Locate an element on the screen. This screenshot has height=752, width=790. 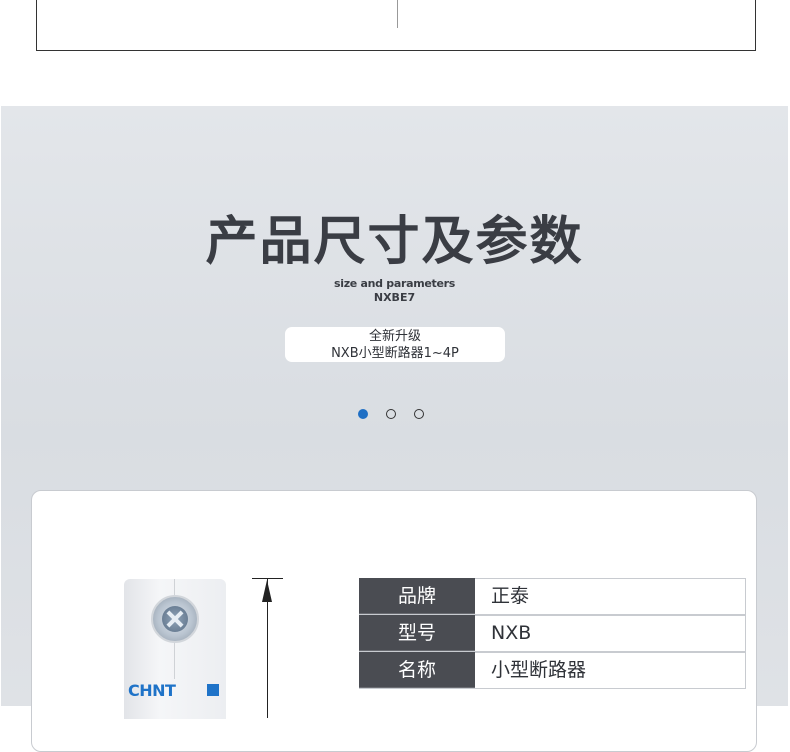
parameter-table: 品牌 正泰 型号 NXB 名称 小型断路器 is located at coordinates (552, 633).